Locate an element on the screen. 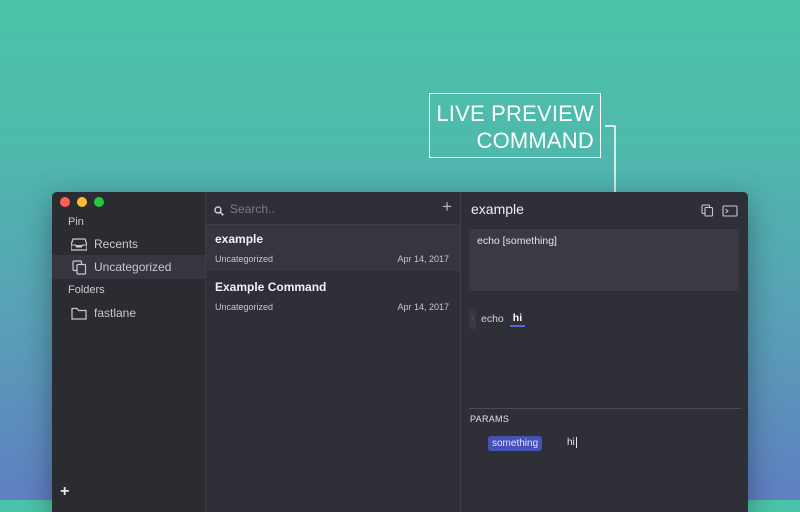  pin-section-label: Pin is located at coordinates (76, 222).